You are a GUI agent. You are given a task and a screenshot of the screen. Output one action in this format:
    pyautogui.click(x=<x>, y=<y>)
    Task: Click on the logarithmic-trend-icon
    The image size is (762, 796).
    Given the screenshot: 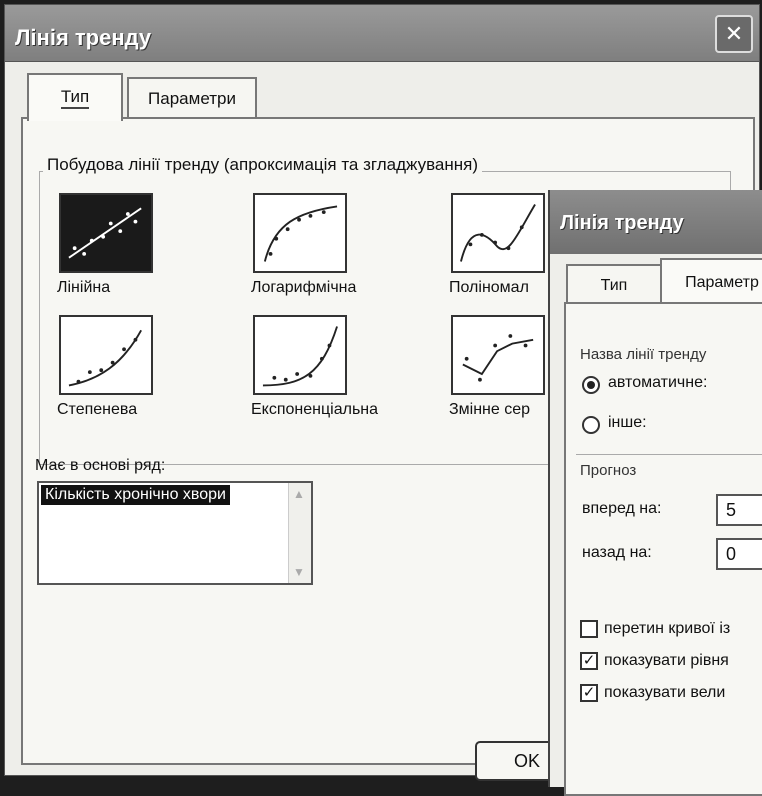 What is the action you would take?
    pyautogui.click(x=300, y=233)
    